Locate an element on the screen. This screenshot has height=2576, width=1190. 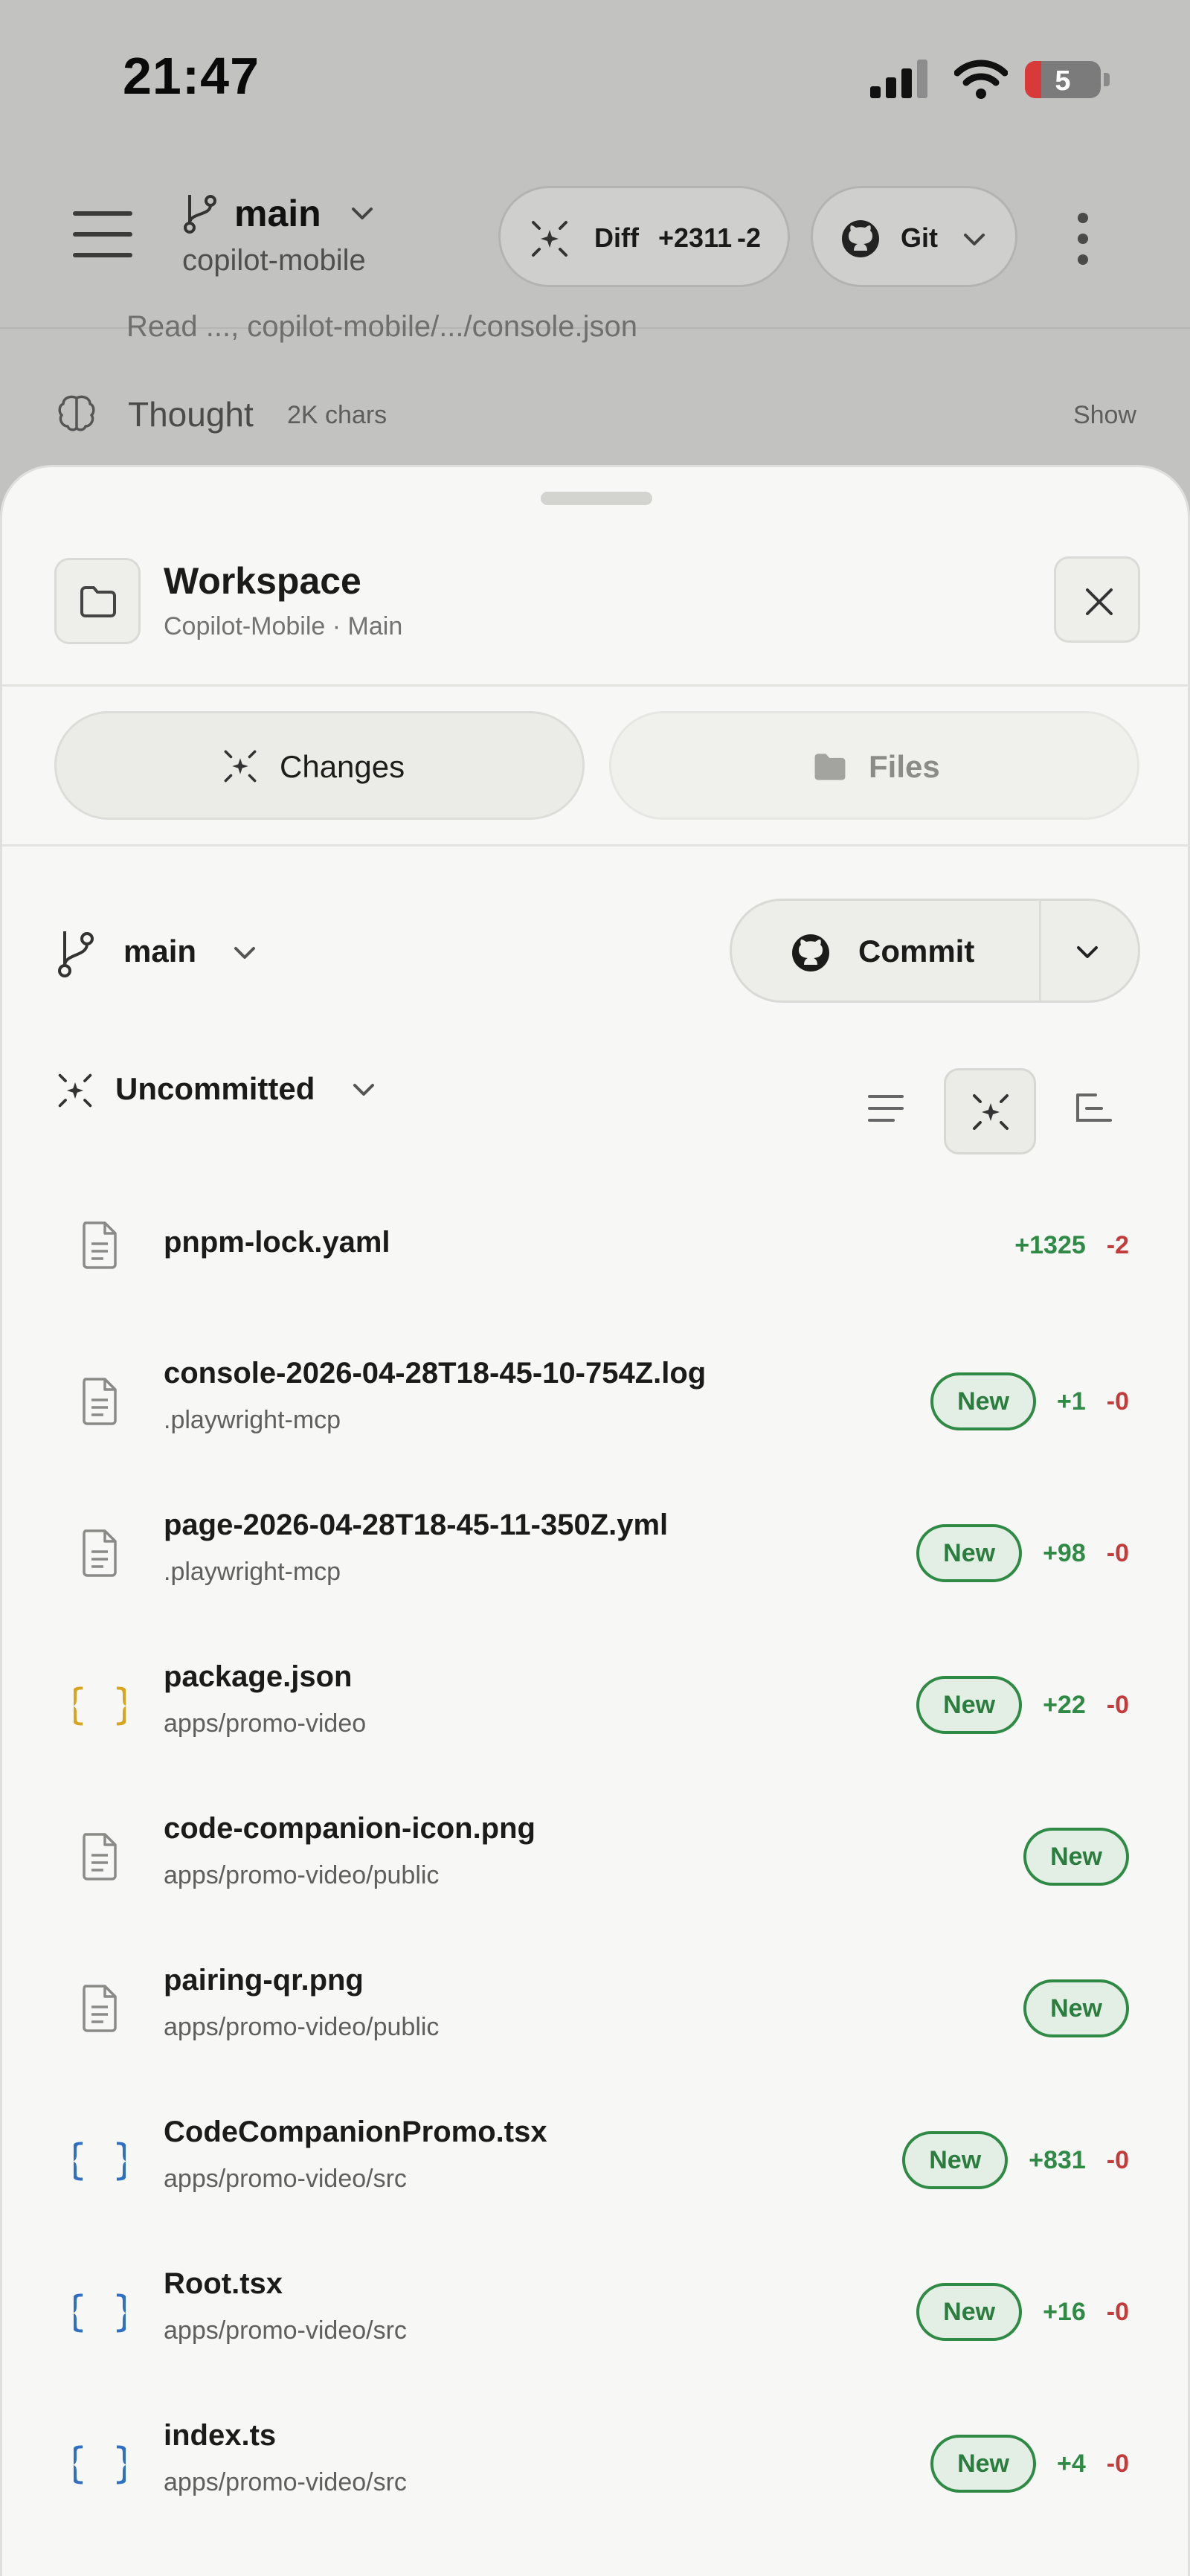
github-icon is located at coordinates (811, 952).